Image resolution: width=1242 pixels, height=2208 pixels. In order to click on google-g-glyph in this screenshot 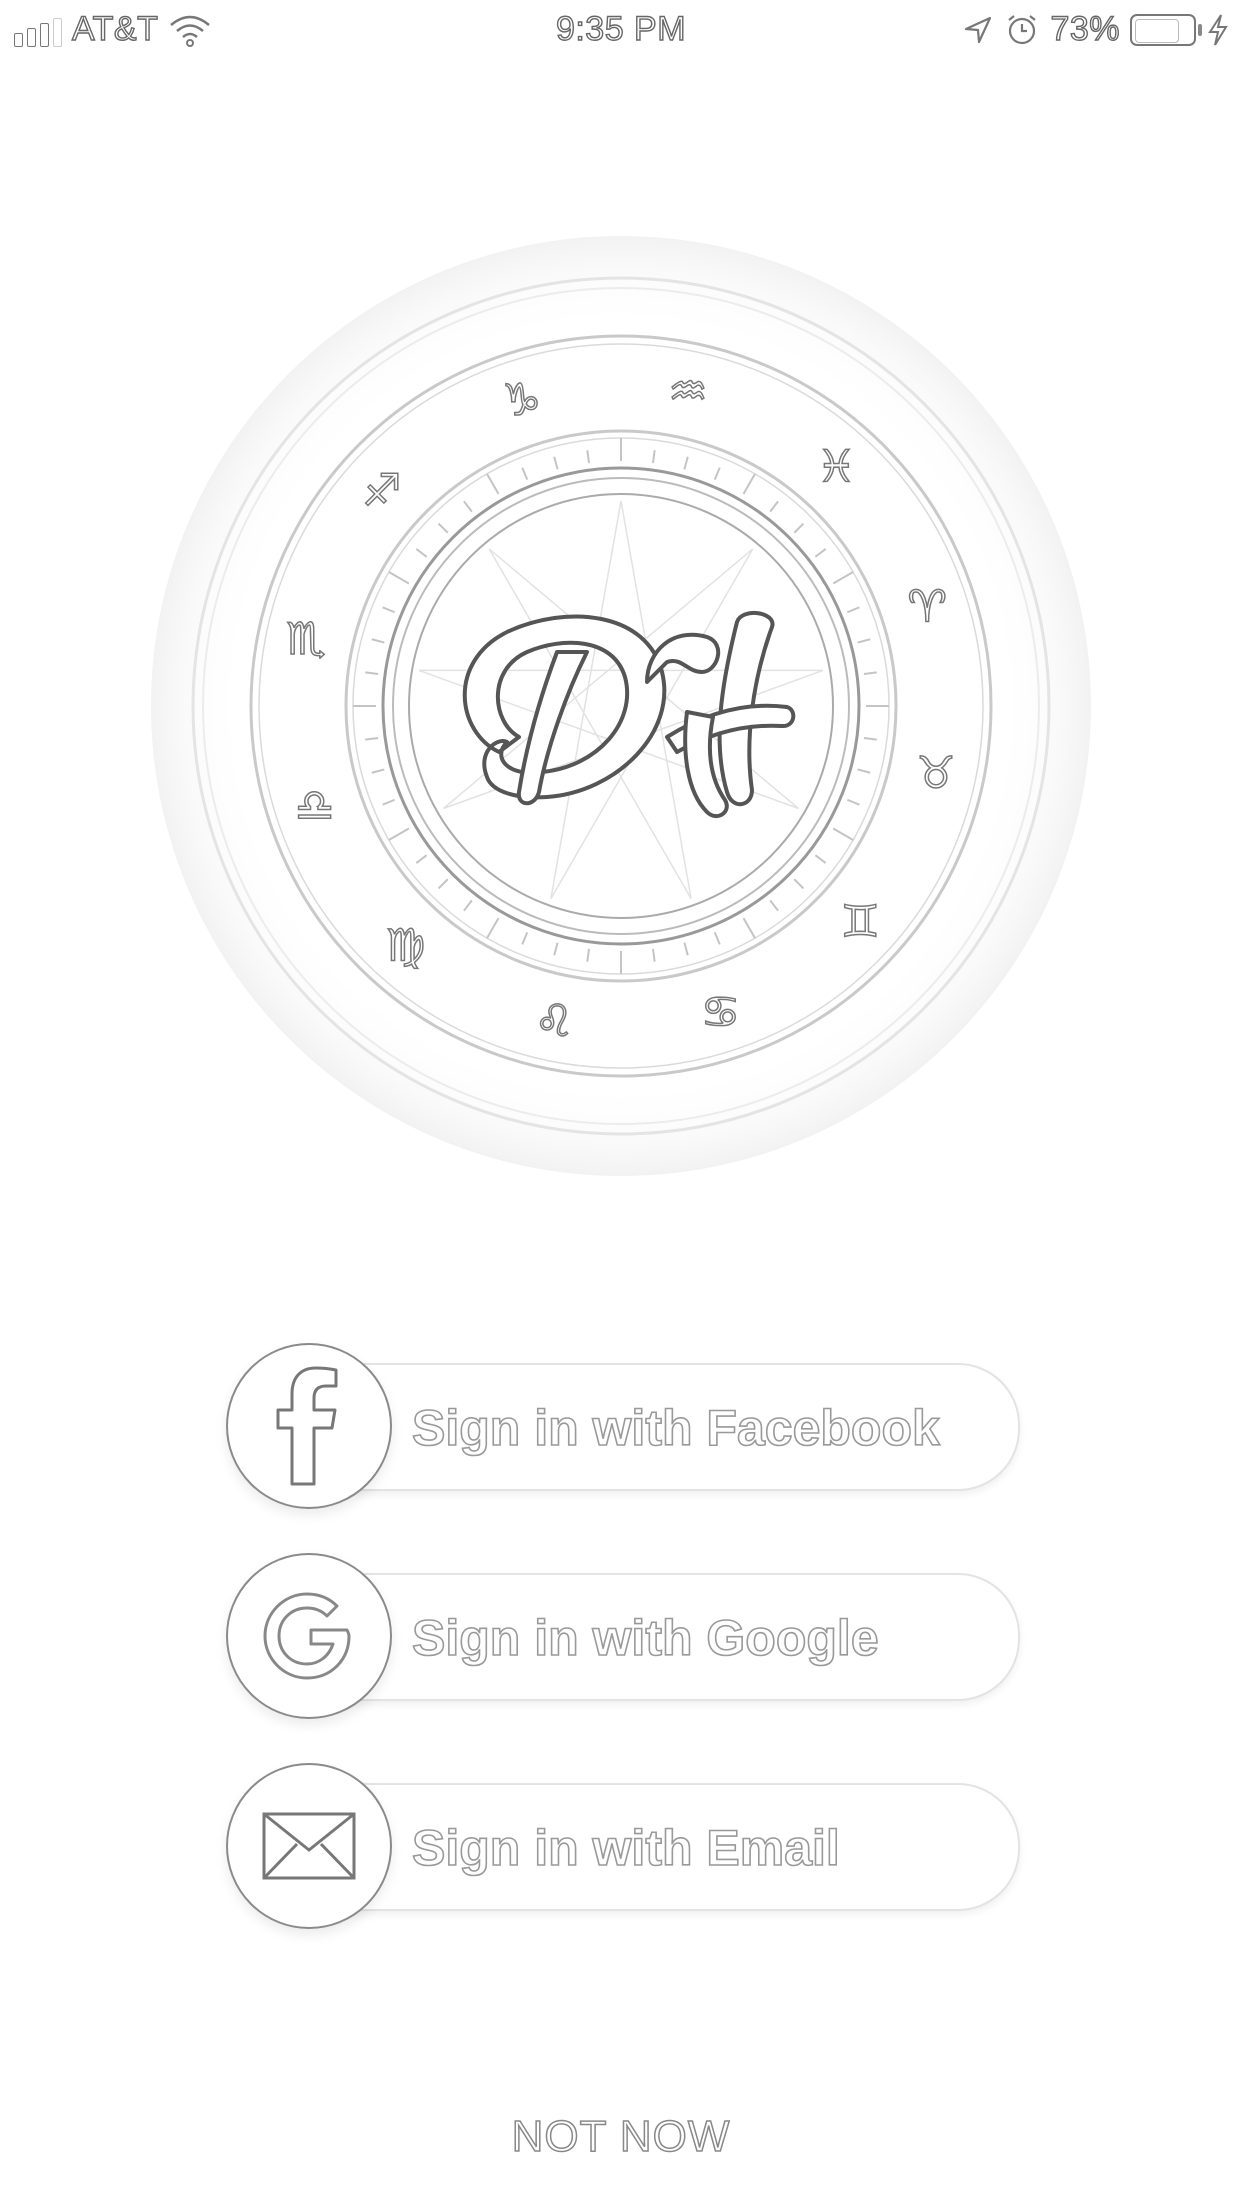, I will do `click(307, 1636)`.